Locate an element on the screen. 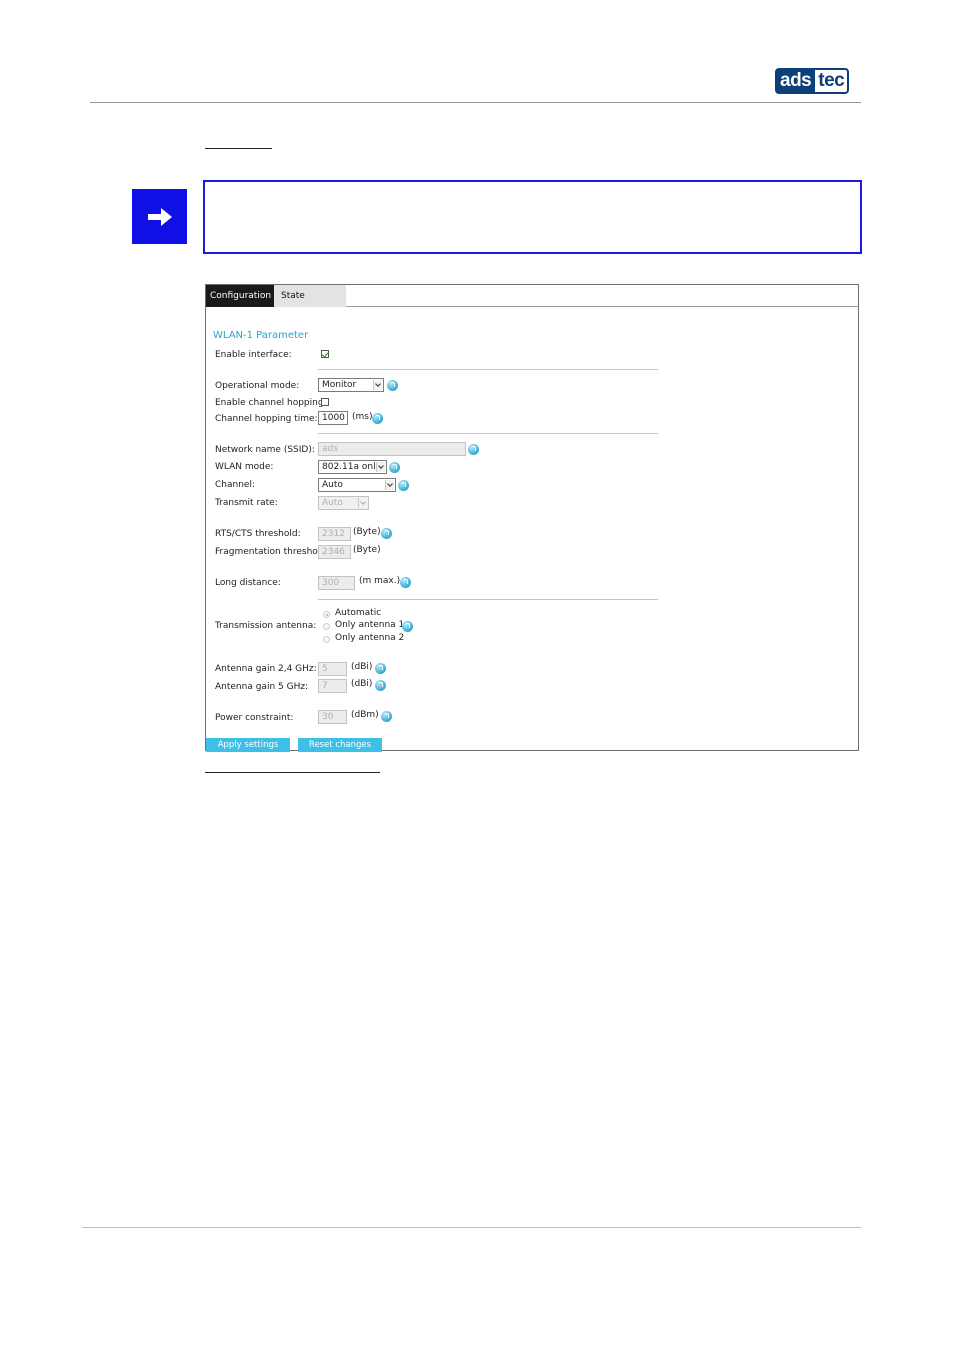 This screenshot has width=954, height=1350. channel-hopping-checkbox is located at coordinates (325, 402).